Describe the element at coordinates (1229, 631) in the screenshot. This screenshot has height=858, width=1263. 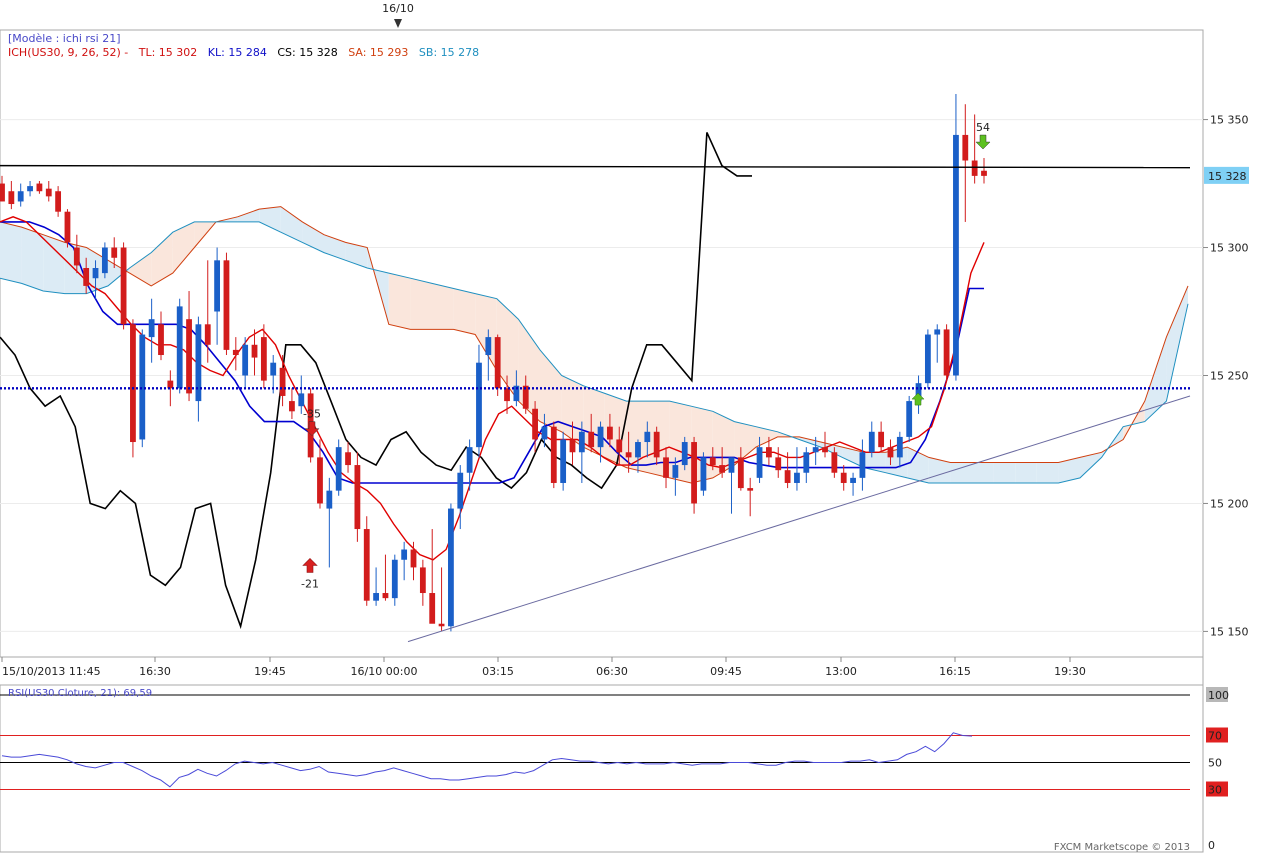
I see `price-tick-label: 15 150` at that location.